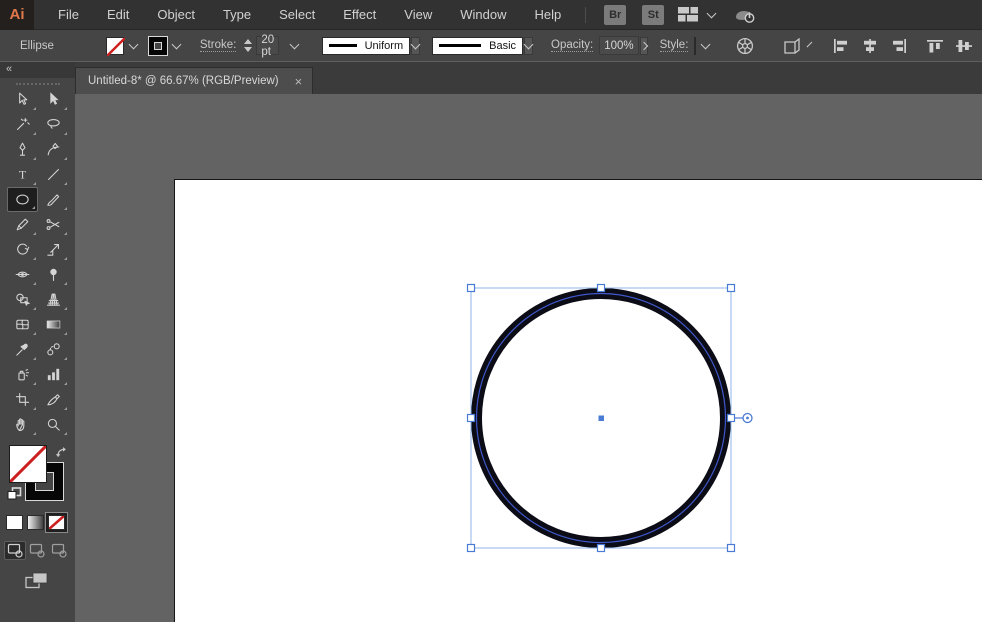 The height and width of the screenshot is (622, 982). What do you see at coordinates (22, 274) in the screenshot?
I see `tool-width` at bounding box center [22, 274].